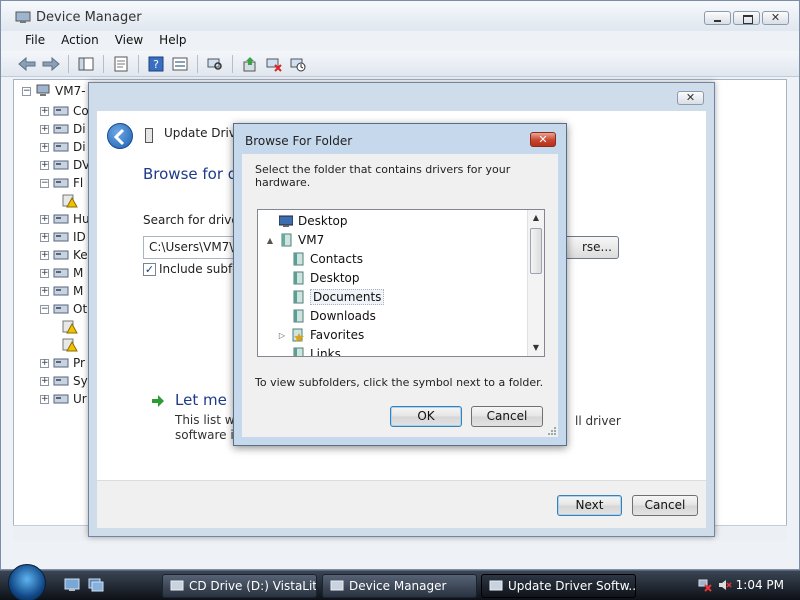  What do you see at coordinates (717, 18) in the screenshot?
I see `minimize-button` at bounding box center [717, 18].